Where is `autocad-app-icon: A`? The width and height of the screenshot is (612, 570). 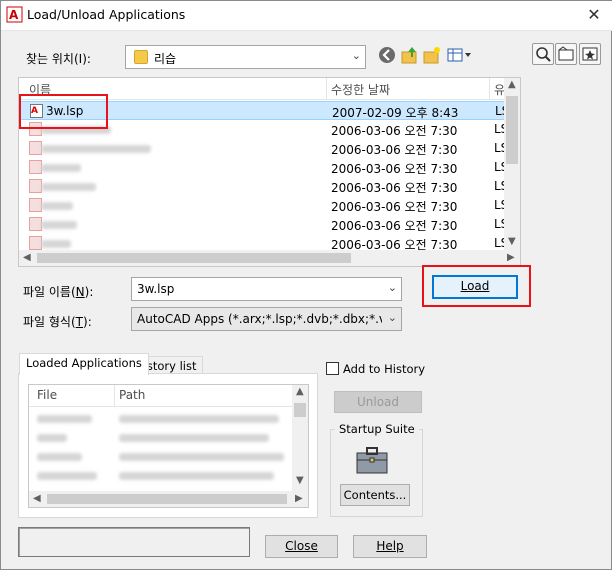
autocad-app-icon: A is located at coordinates (14, 14).